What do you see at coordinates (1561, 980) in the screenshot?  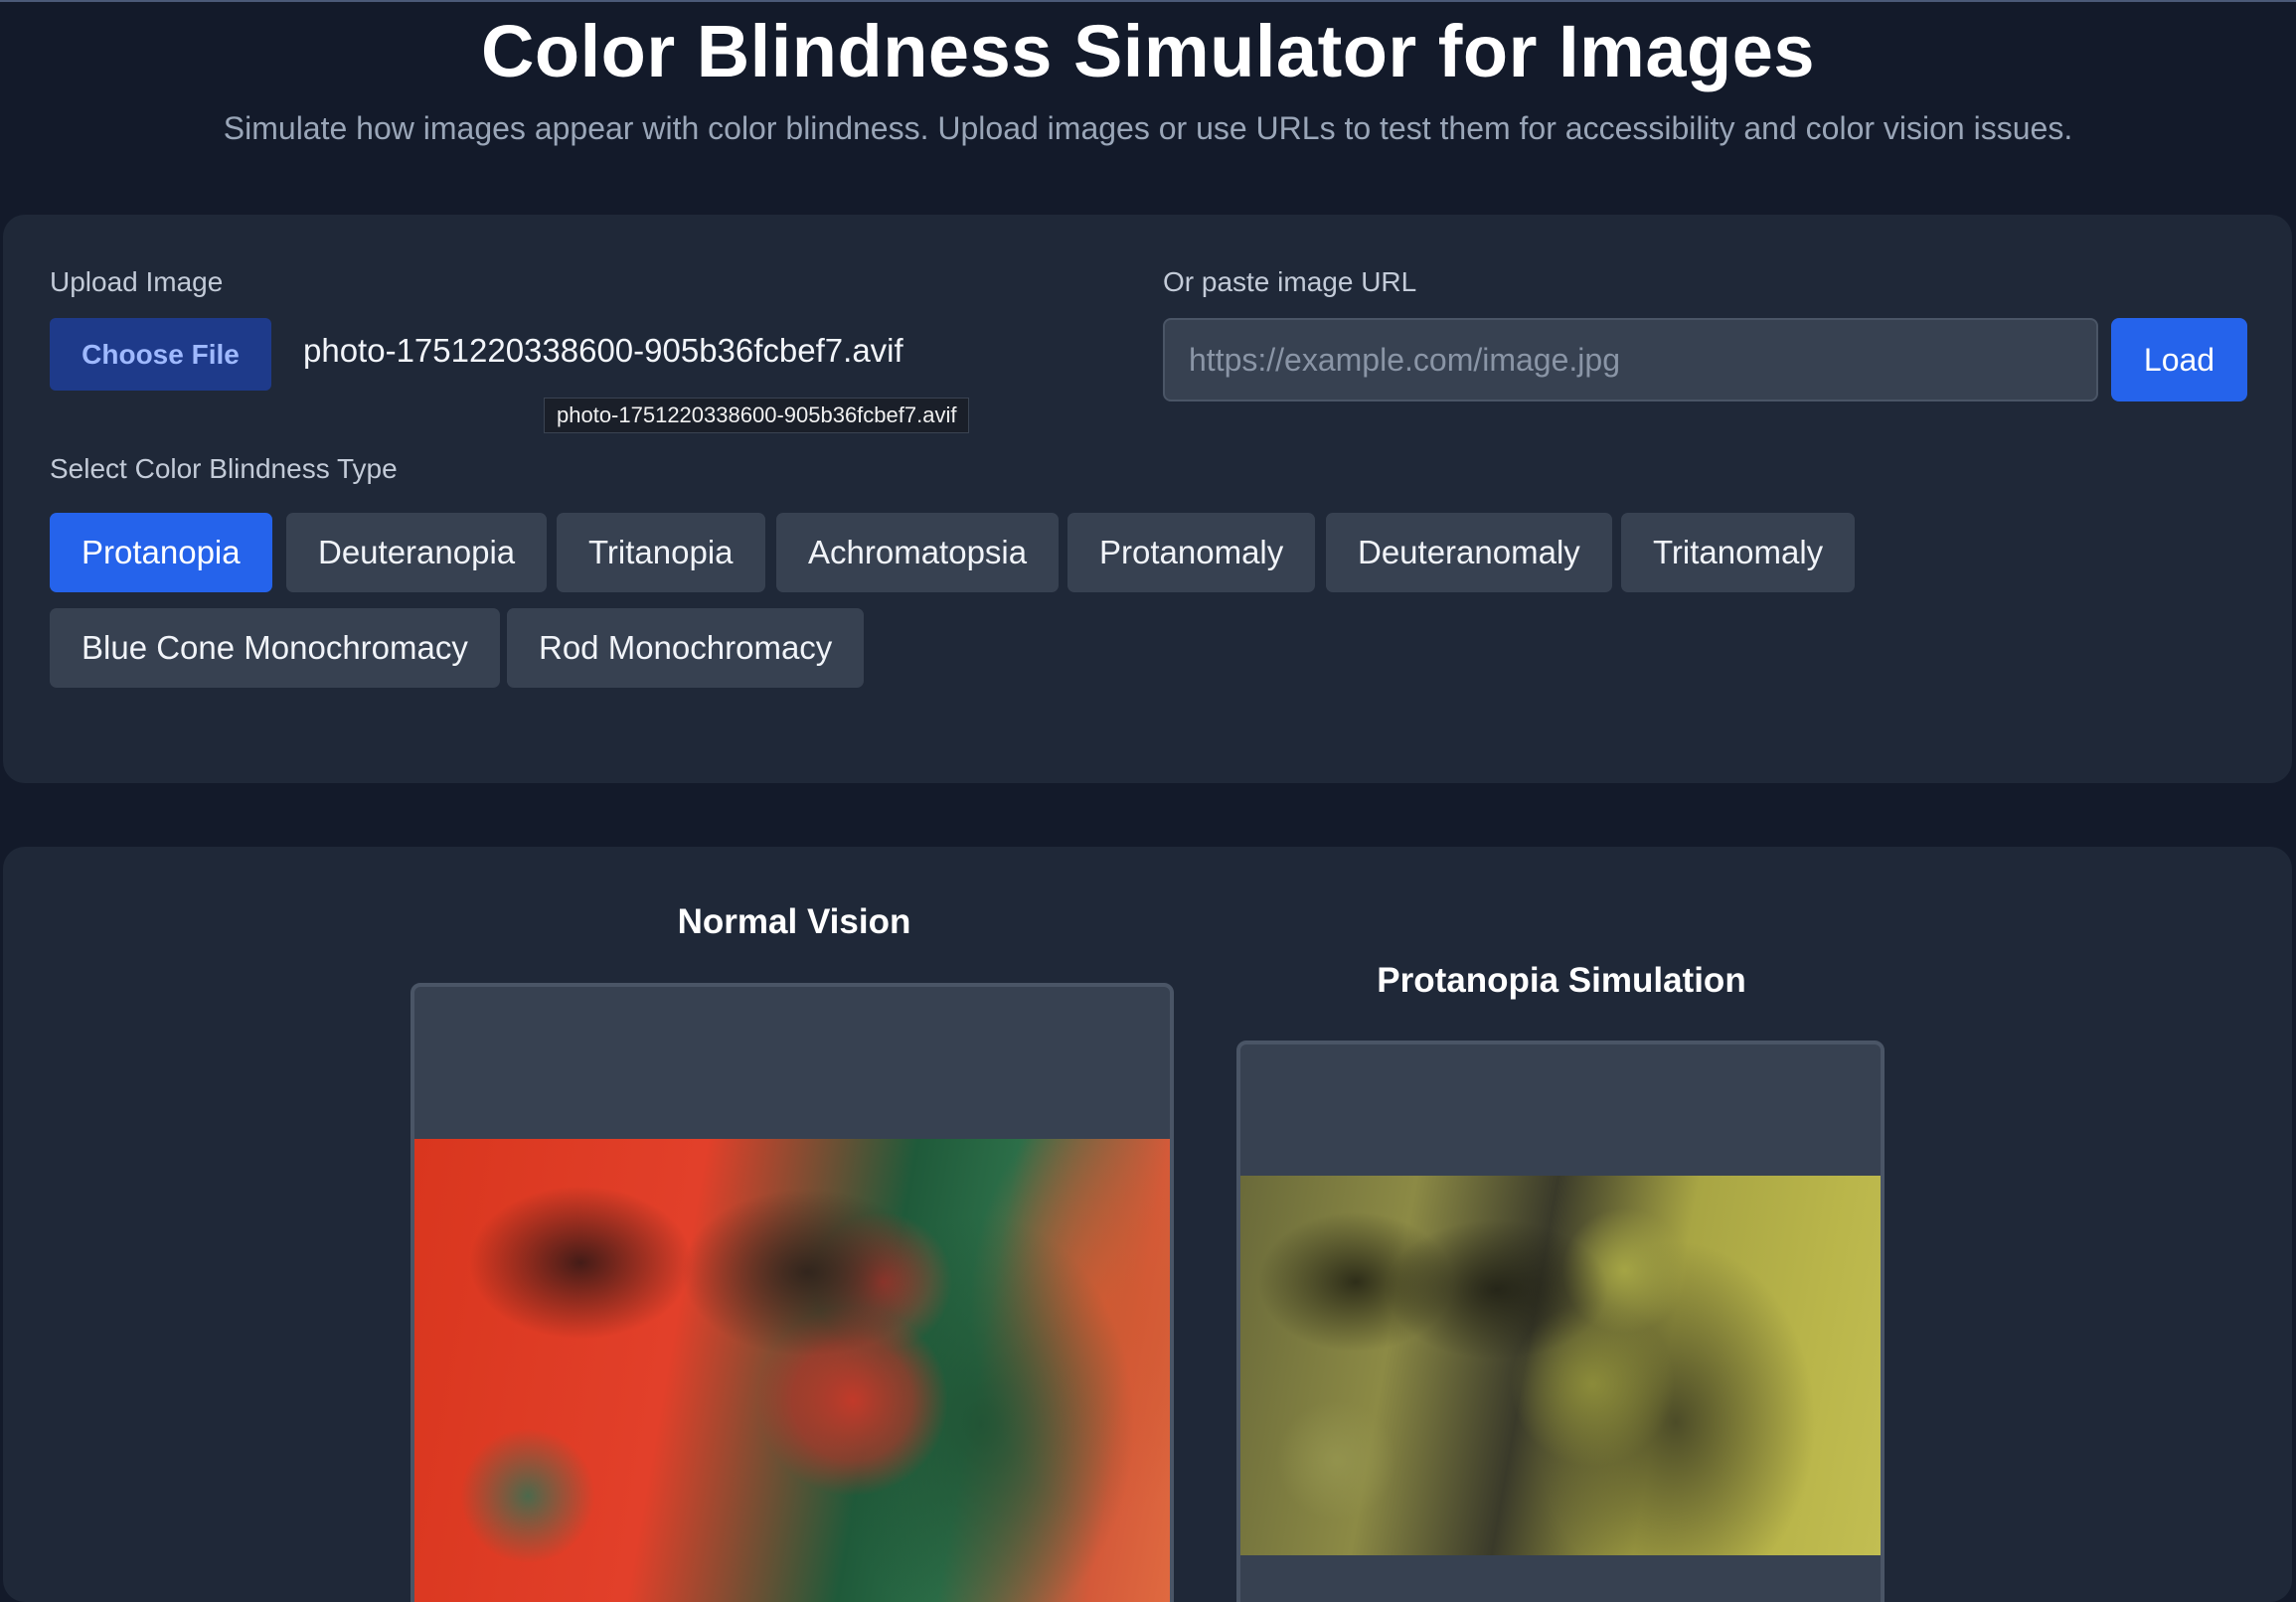 I see `simulation-title: Protanopia Simulation` at bounding box center [1561, 980].